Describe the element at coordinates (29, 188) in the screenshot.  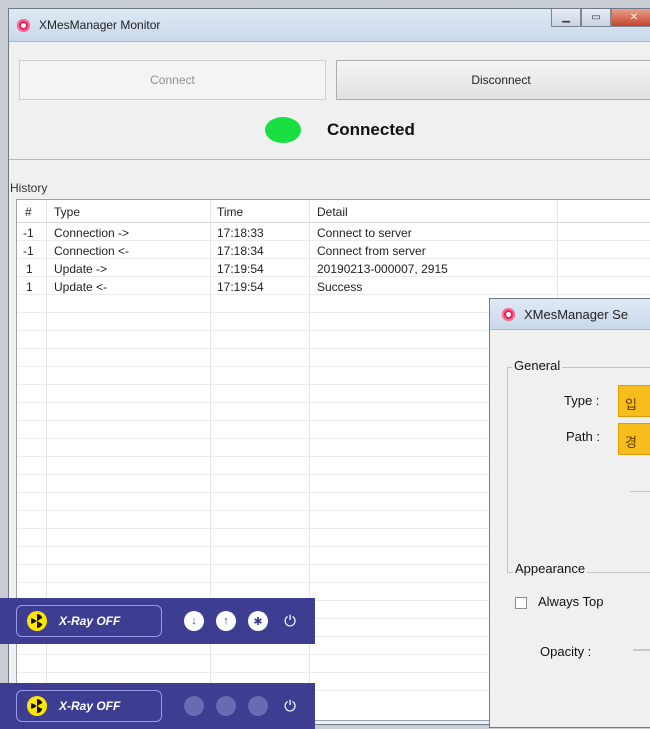
I see `history-label: History` at that location.